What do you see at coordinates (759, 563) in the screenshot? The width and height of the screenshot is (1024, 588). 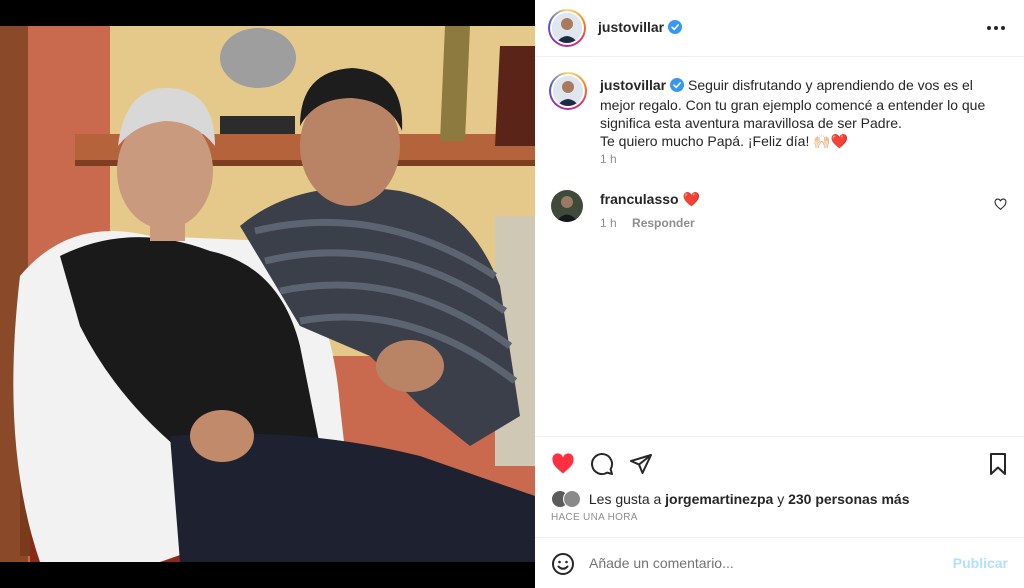 I see `comment-input` at bounding box center [759, 563].